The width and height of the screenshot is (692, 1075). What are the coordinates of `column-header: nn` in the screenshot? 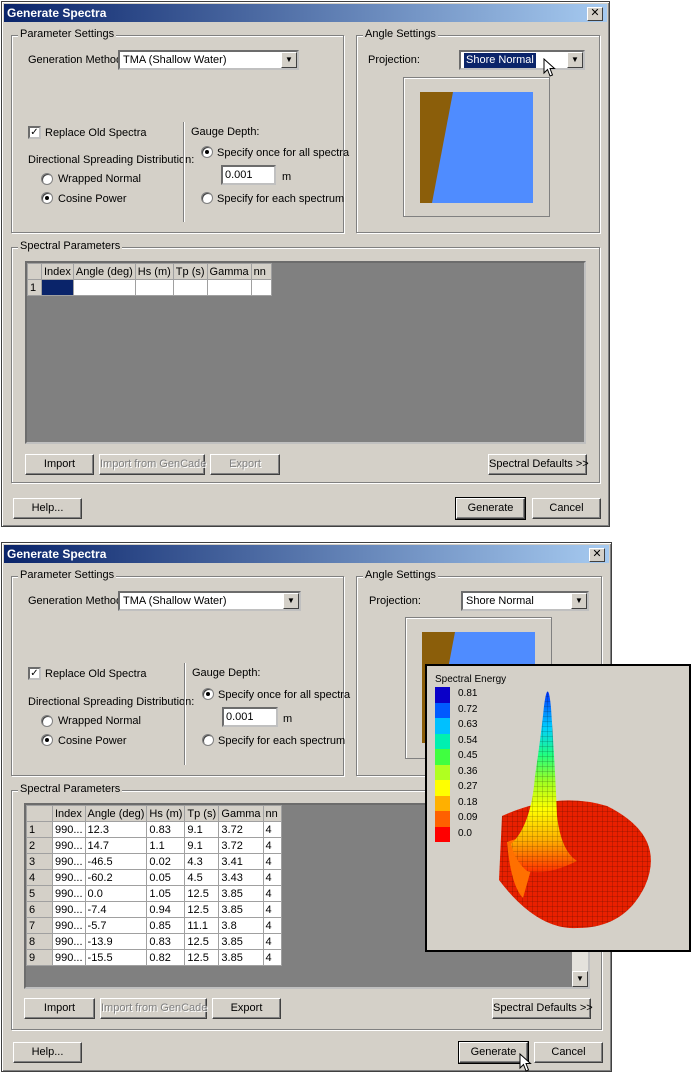 It's located at (261, 271).